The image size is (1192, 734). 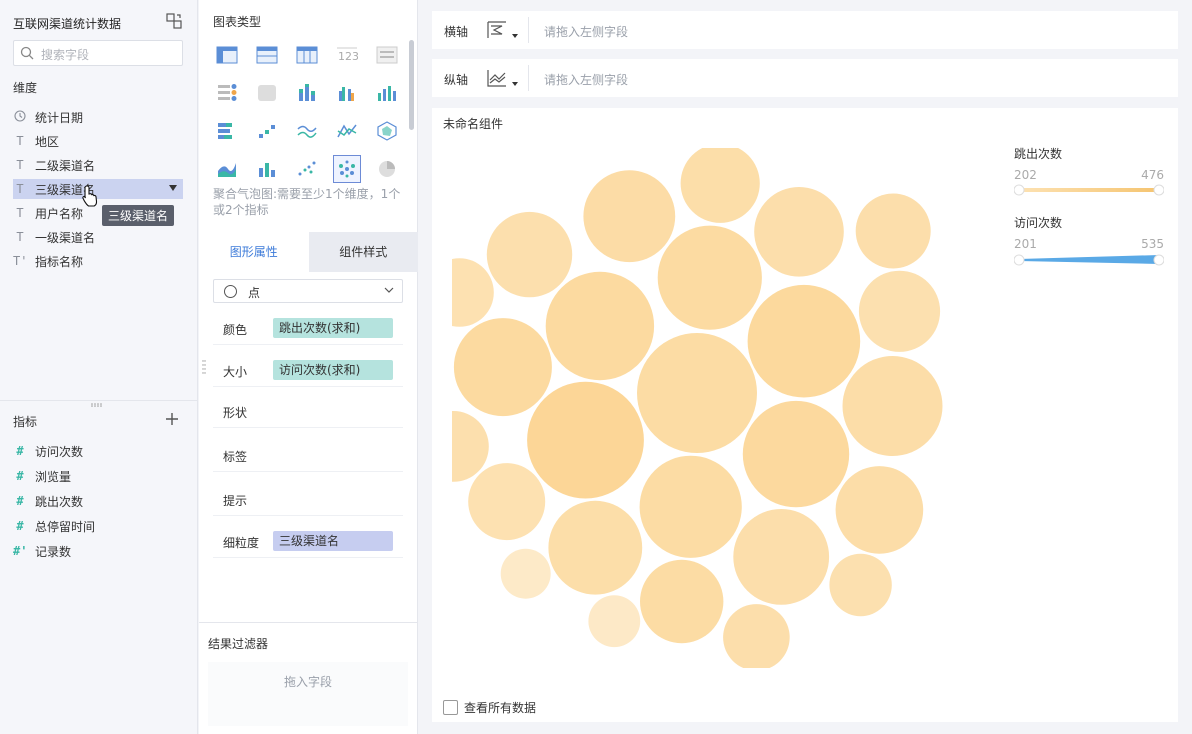 What do you see at coordinates (97, 405) in the screenshot?
I see `resize-handle-icon` at bounding box center [97, 405].